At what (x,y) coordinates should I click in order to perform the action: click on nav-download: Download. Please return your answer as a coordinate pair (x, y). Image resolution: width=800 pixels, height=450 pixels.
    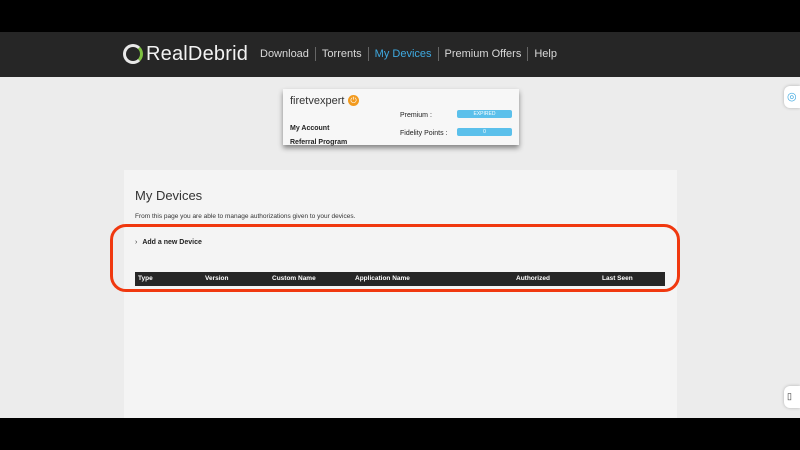
    Looking at the image, I should click on (284, 54).